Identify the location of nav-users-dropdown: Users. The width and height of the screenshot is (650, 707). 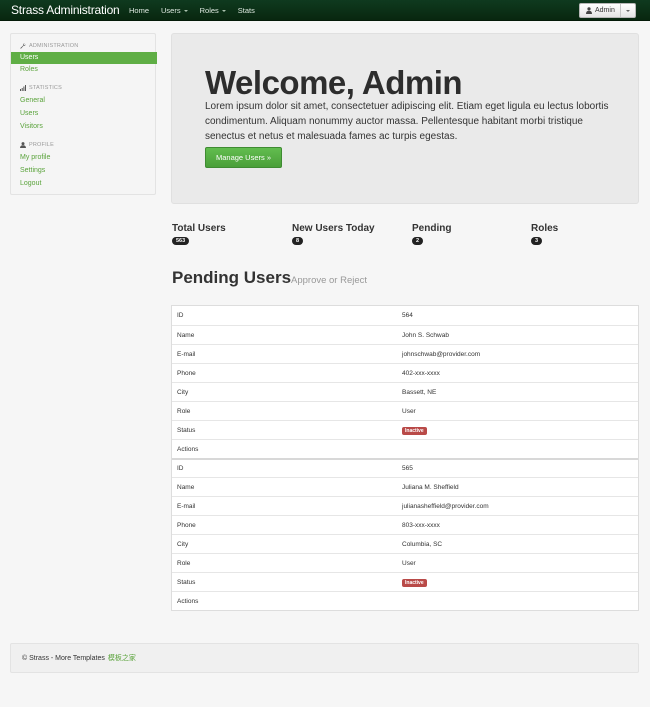
(174, 10).